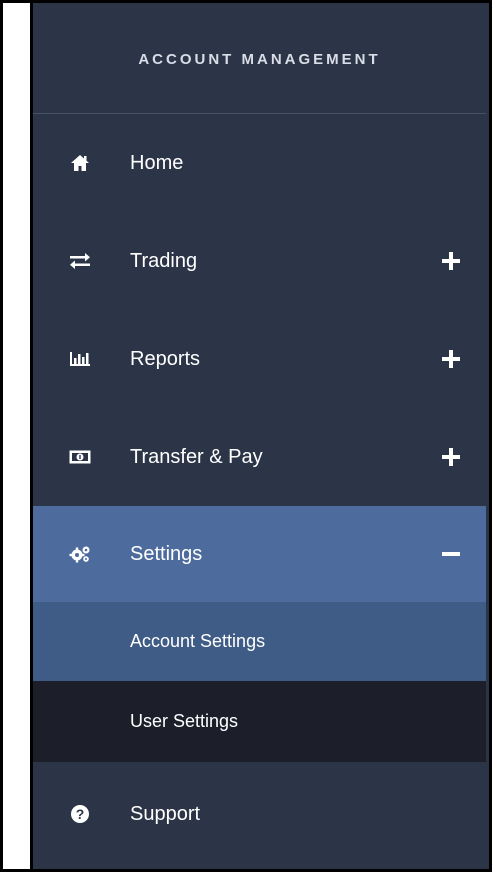 This screenshot has width=492, height=872. Describe the element at coordinates (157, 162) in the screenshot. I see `nav-label-home: Home` at that location.